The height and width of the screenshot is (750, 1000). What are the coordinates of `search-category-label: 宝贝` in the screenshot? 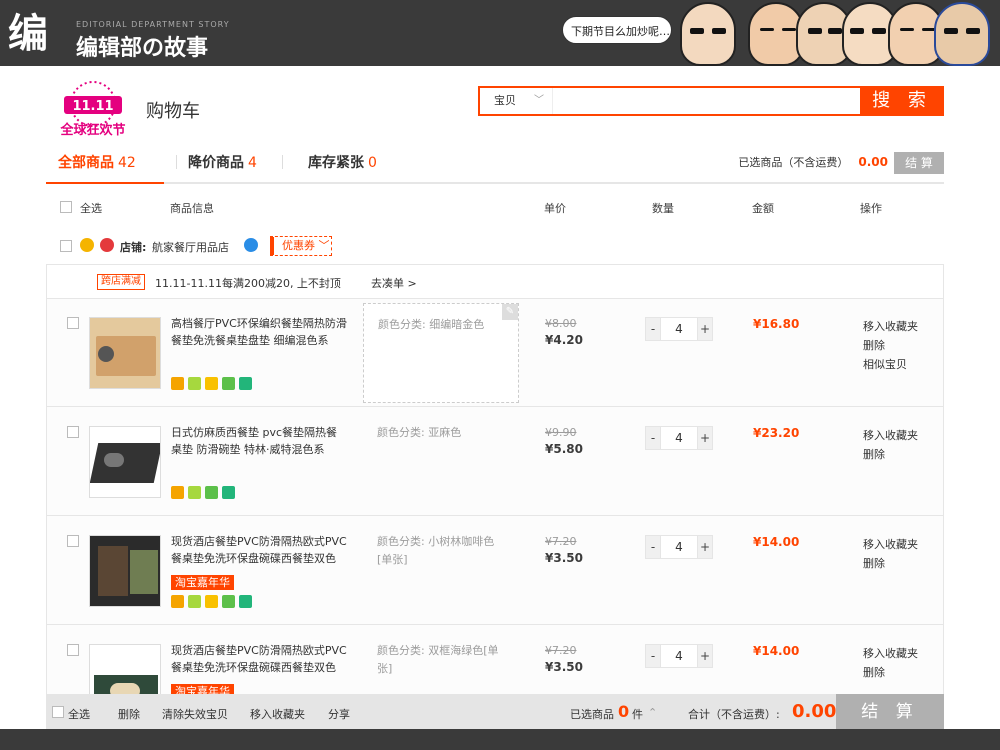 It's located at (505, 100).